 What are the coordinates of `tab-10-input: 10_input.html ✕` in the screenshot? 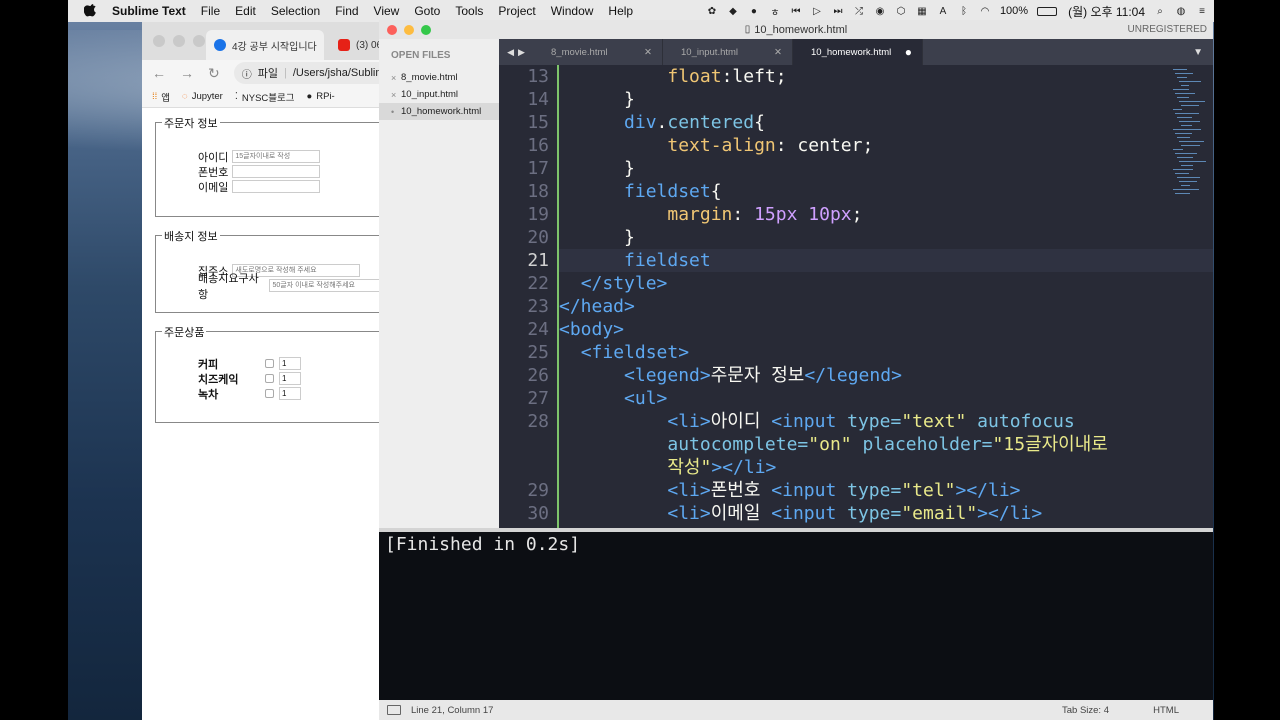 It's located at (728, 52).